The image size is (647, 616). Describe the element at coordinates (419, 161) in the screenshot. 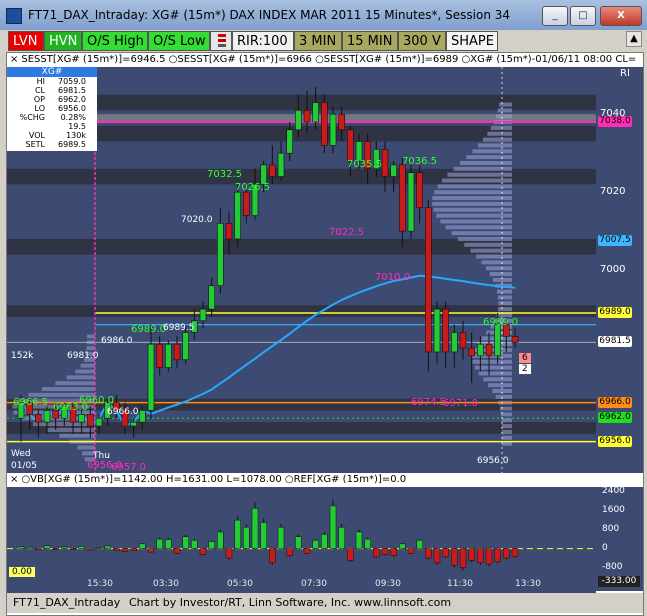

I see `green-annotation: 7036.5` at that location.